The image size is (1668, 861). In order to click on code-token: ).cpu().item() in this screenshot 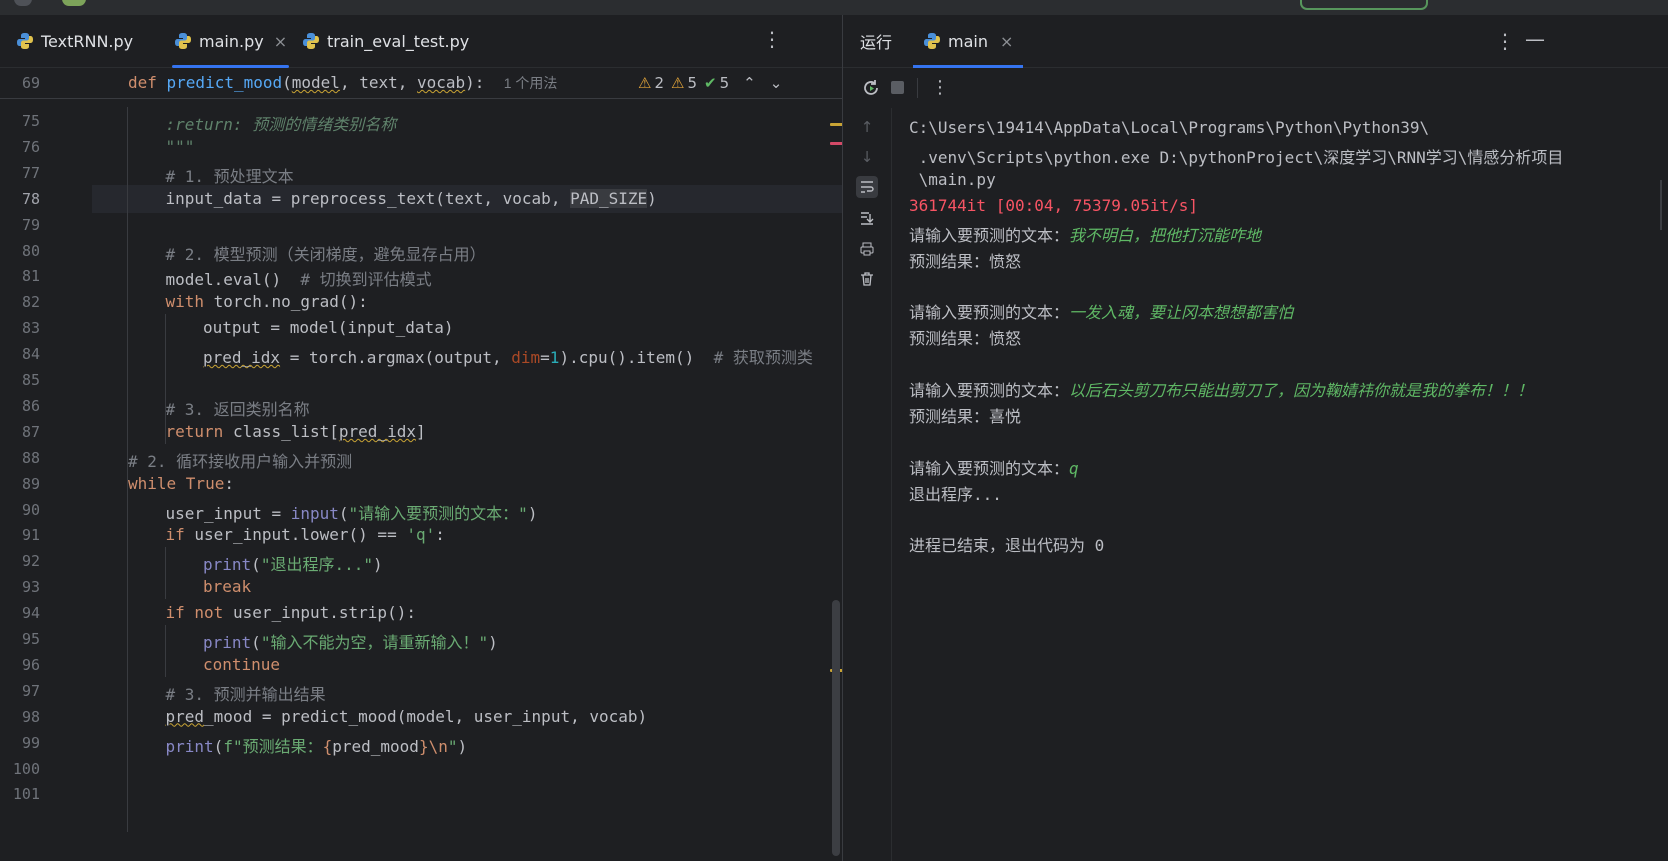, I will do `click(636, 358)`.